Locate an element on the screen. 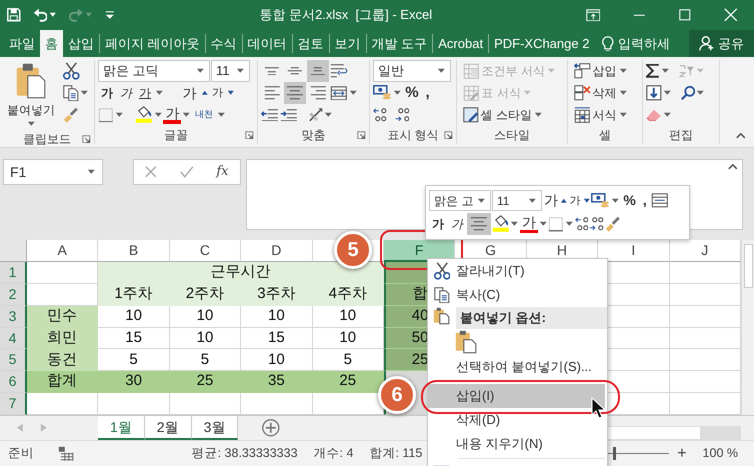 The width and height of the screenshot is (754, 466). increase-indent-icon is located at coordinates (289, 115).